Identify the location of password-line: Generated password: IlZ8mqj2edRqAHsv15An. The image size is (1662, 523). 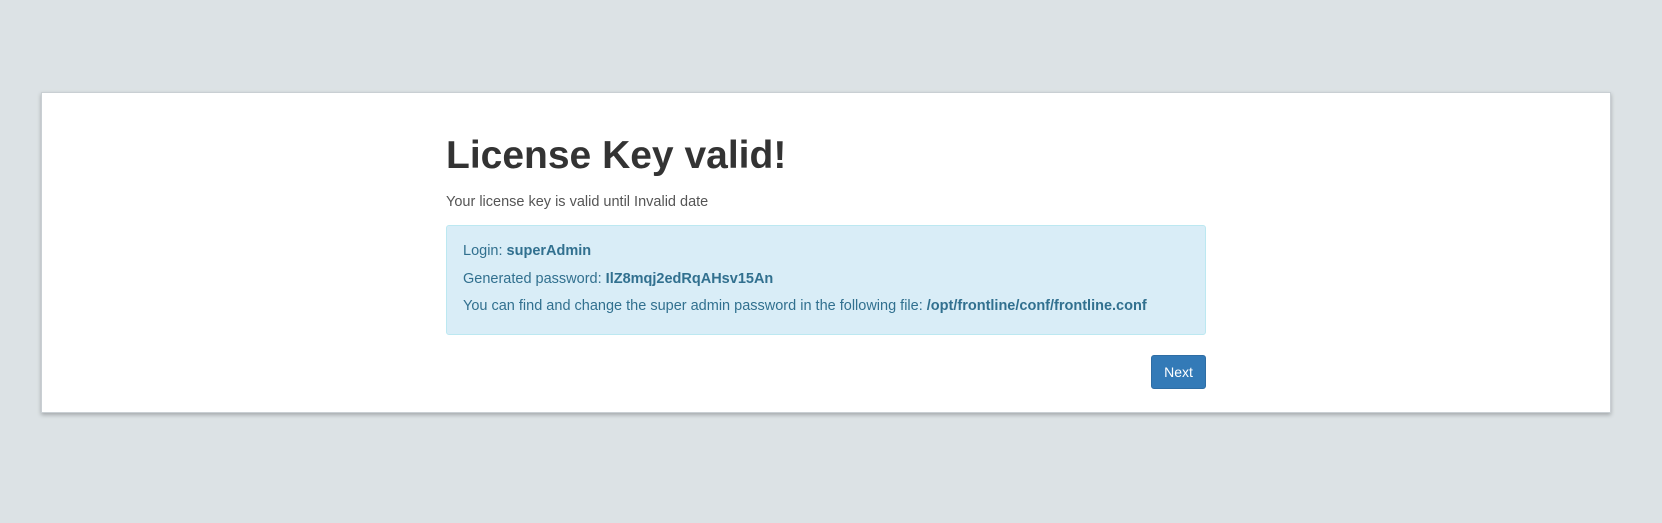
(826, 284).